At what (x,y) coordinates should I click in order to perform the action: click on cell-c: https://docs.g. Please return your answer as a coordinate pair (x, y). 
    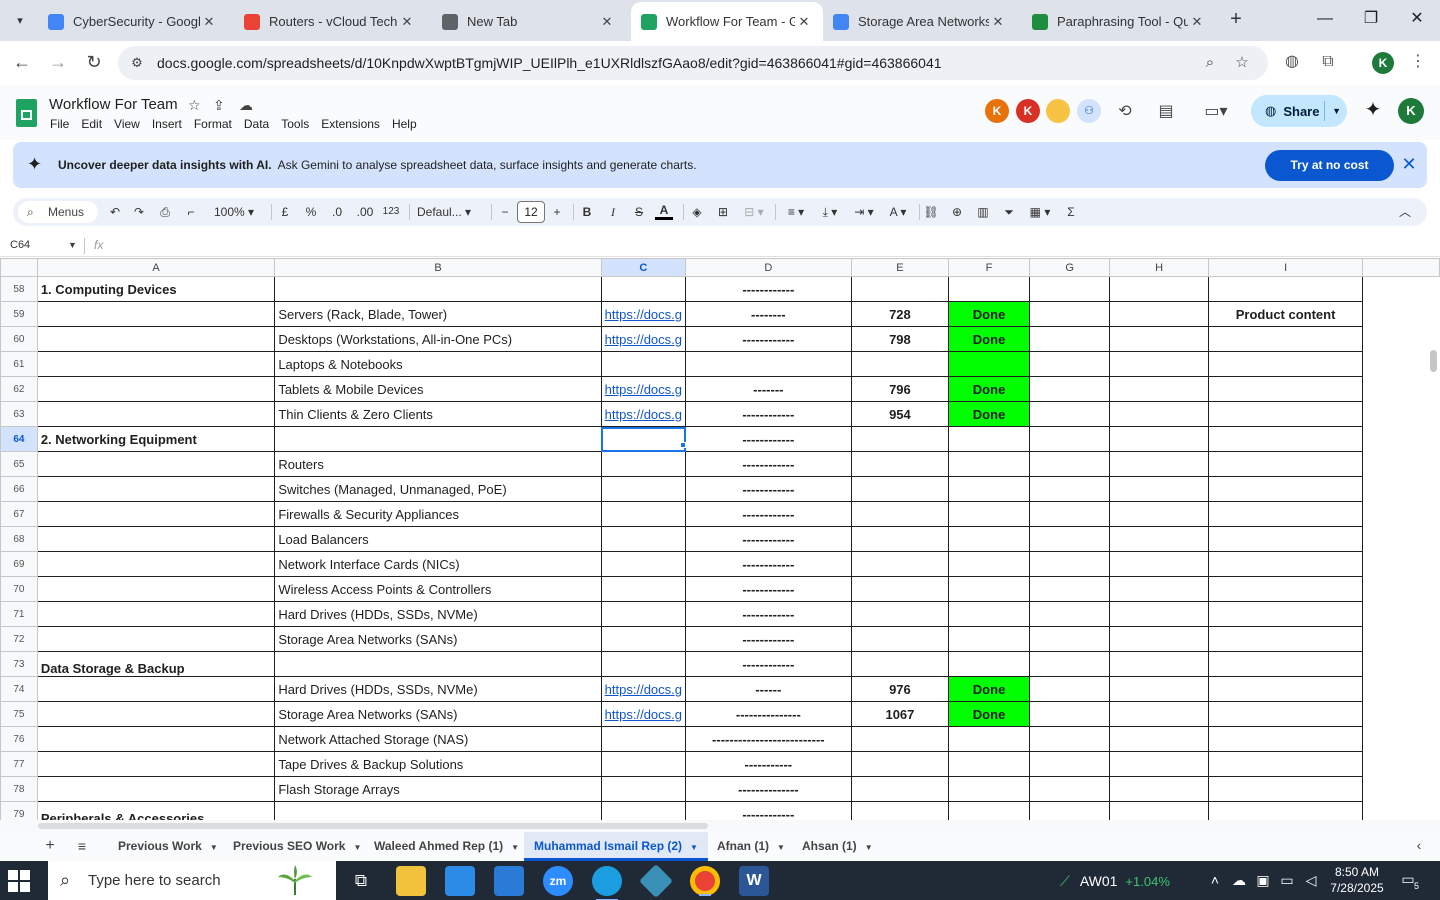
    Looking at the image, I should click on (643, 414).